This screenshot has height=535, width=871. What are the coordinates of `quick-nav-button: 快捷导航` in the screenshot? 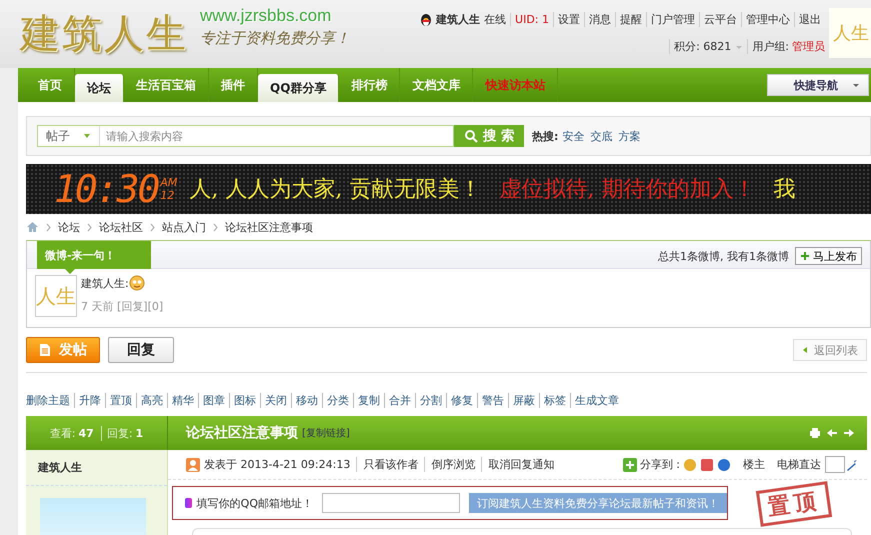 It's located at (818, 85).